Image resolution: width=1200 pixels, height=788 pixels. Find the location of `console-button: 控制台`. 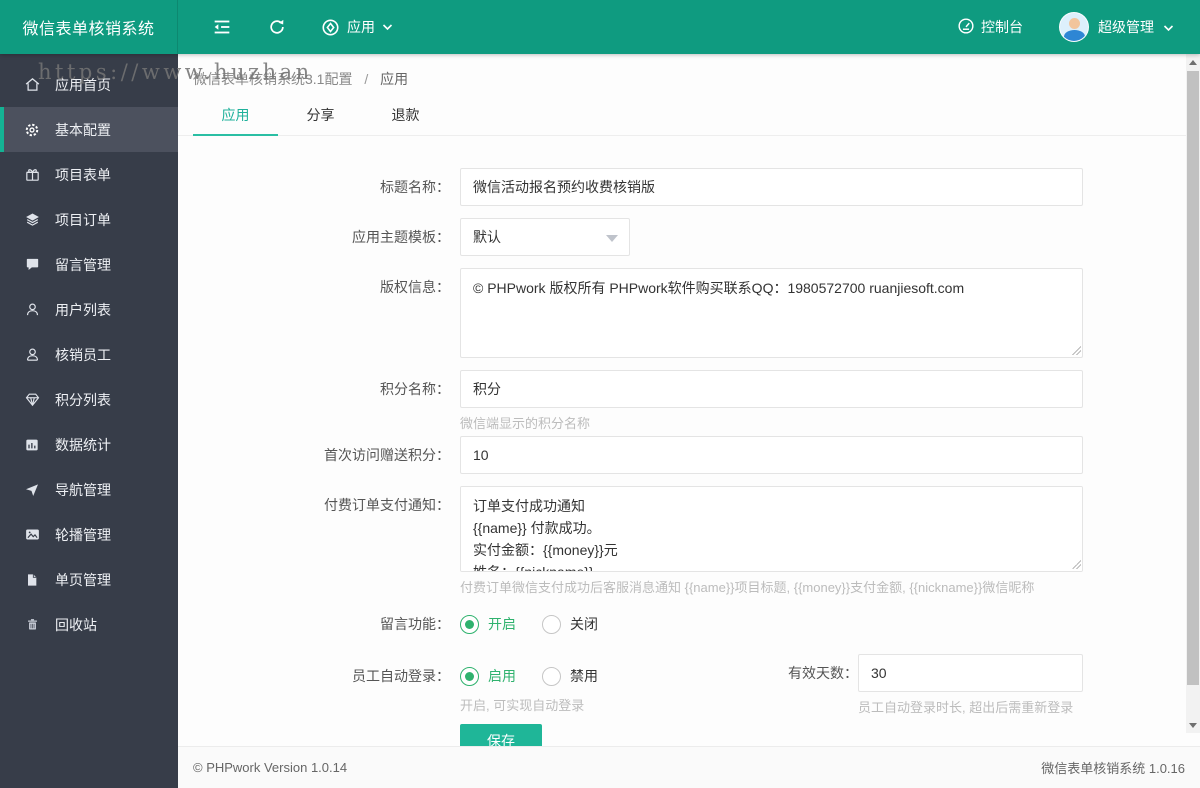

console-button: 控制台 is located at coordinates (990, 27).